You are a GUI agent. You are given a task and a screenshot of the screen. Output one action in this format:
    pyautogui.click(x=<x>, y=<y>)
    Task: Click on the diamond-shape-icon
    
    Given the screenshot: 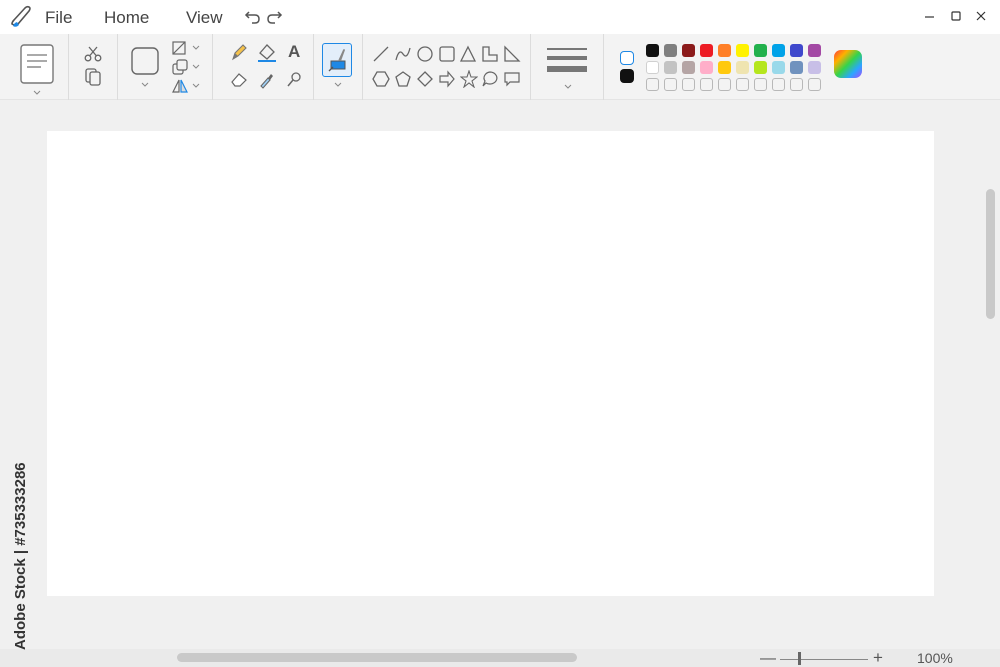 What is the action you would take?
    pyautogui.click(x=425, y=79)
    